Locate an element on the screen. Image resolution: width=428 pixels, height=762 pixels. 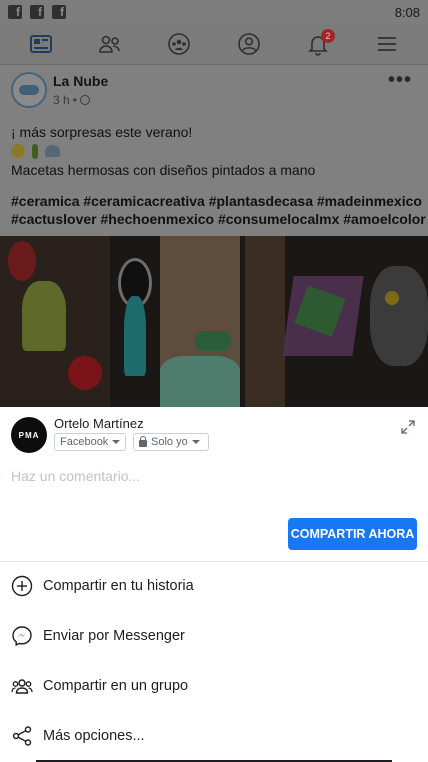
clock: 8:08 is located at coordinates (407, 12).